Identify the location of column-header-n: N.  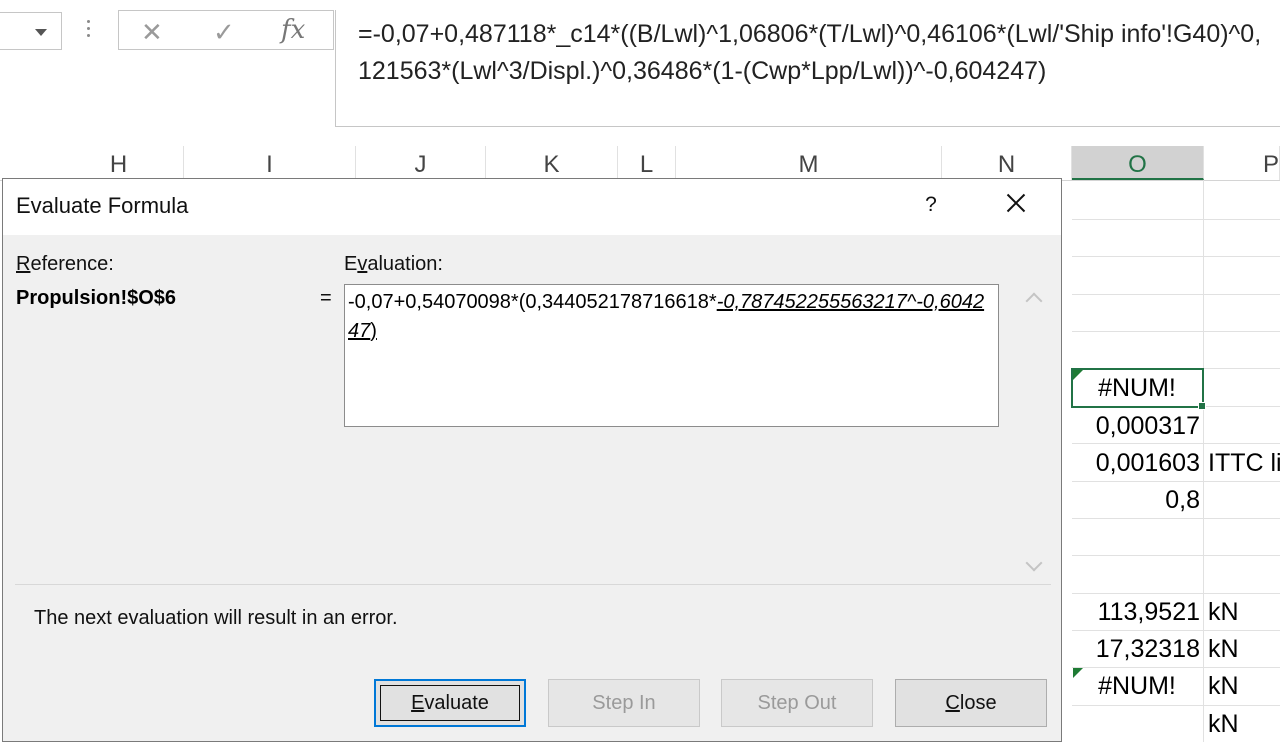
(1007, 163).